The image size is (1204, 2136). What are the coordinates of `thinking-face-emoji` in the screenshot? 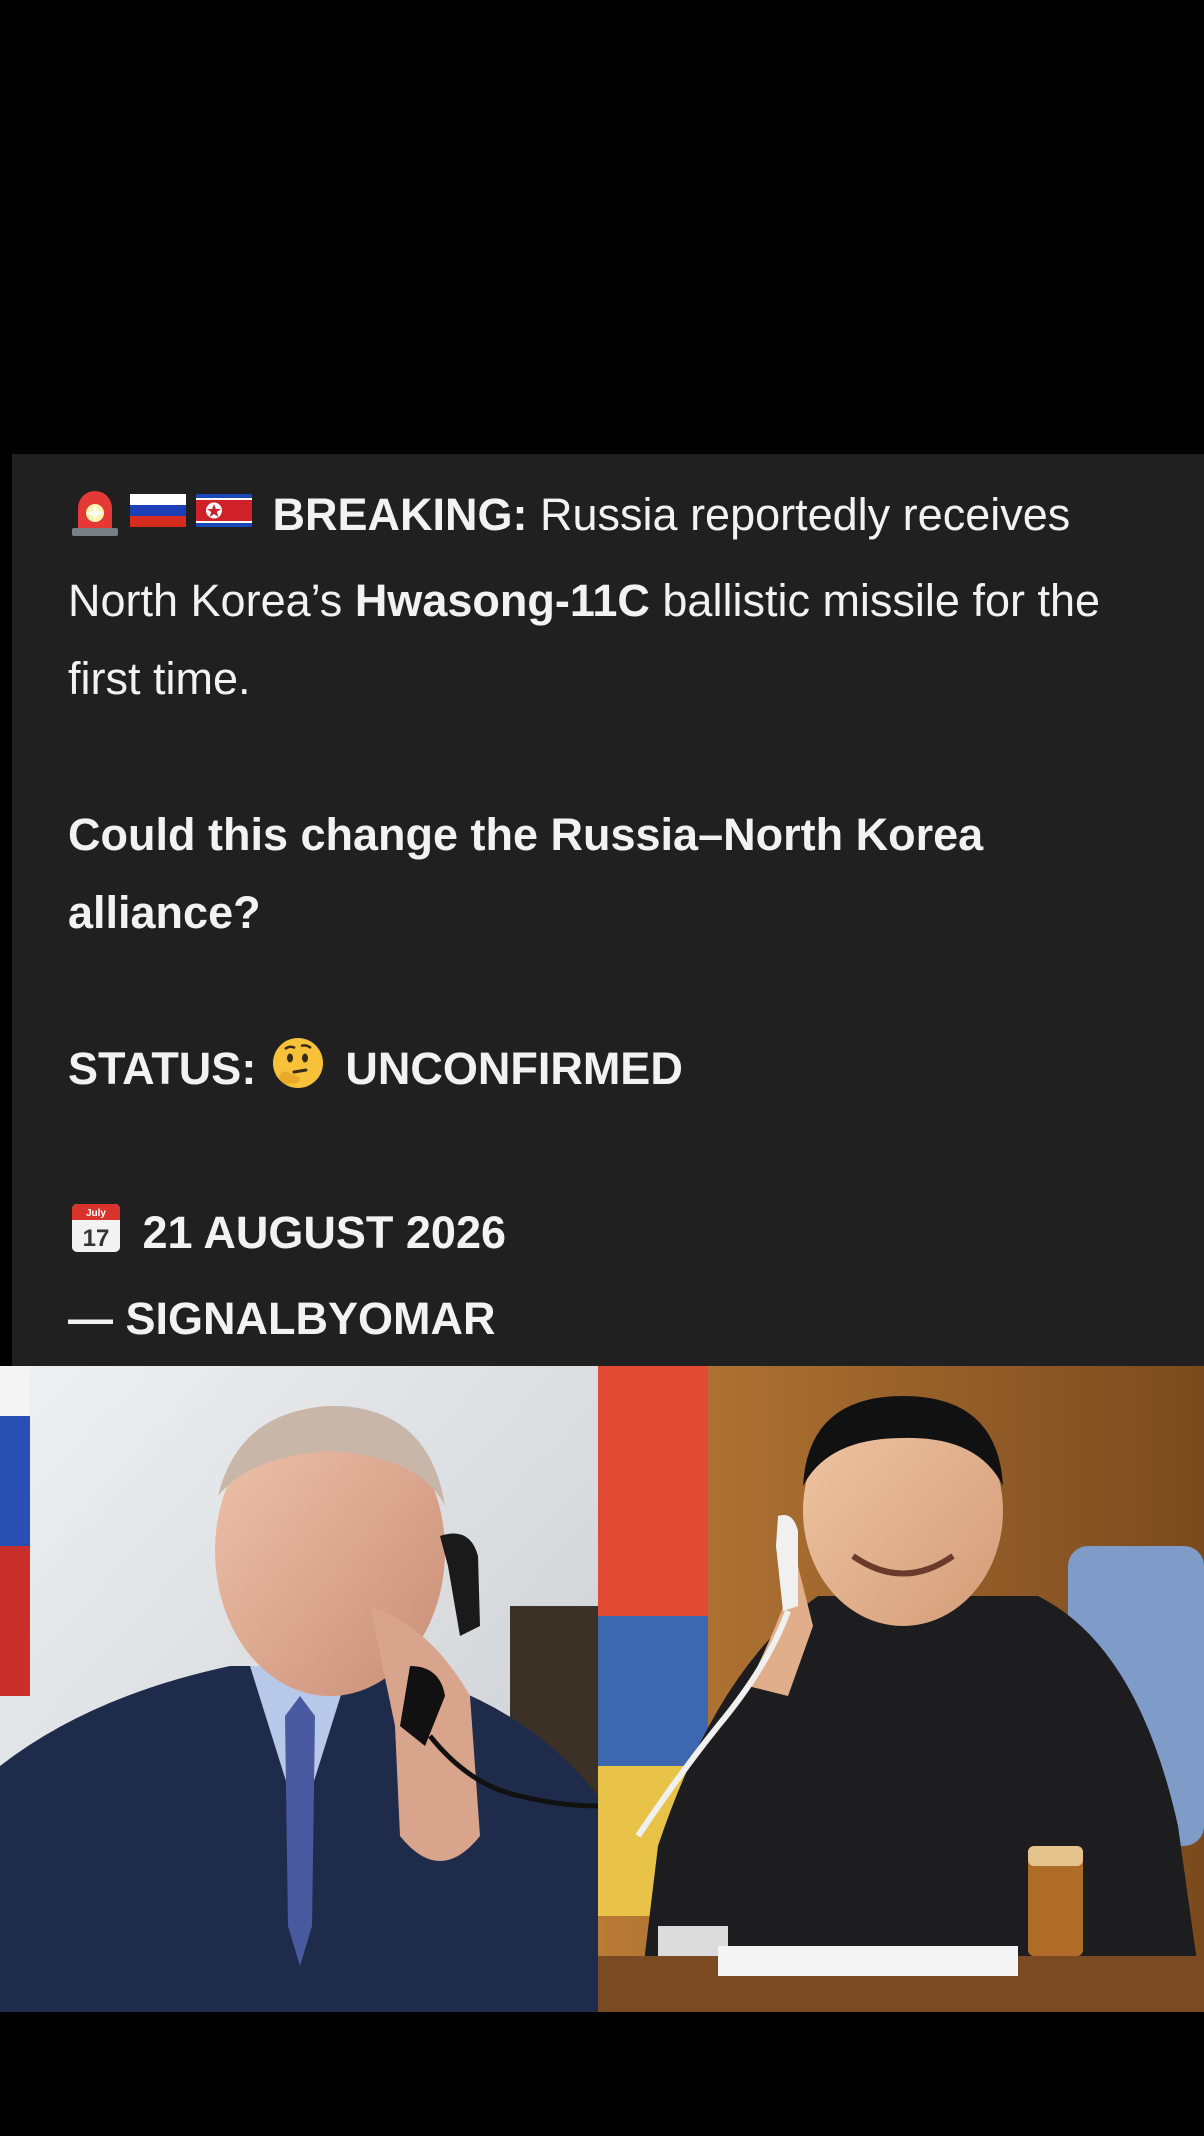 It's located at (298, 1075).